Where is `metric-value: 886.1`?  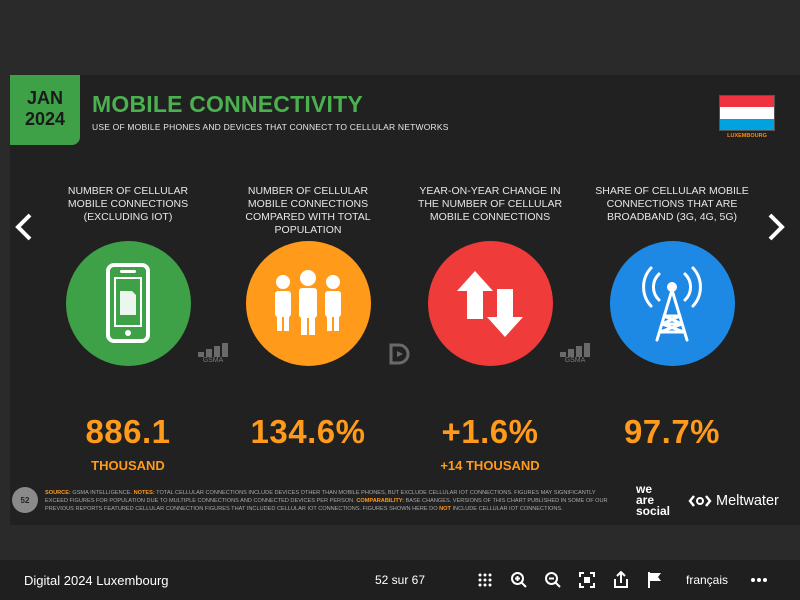
metric-value: 886.1 is located at coordinates (128, 431).